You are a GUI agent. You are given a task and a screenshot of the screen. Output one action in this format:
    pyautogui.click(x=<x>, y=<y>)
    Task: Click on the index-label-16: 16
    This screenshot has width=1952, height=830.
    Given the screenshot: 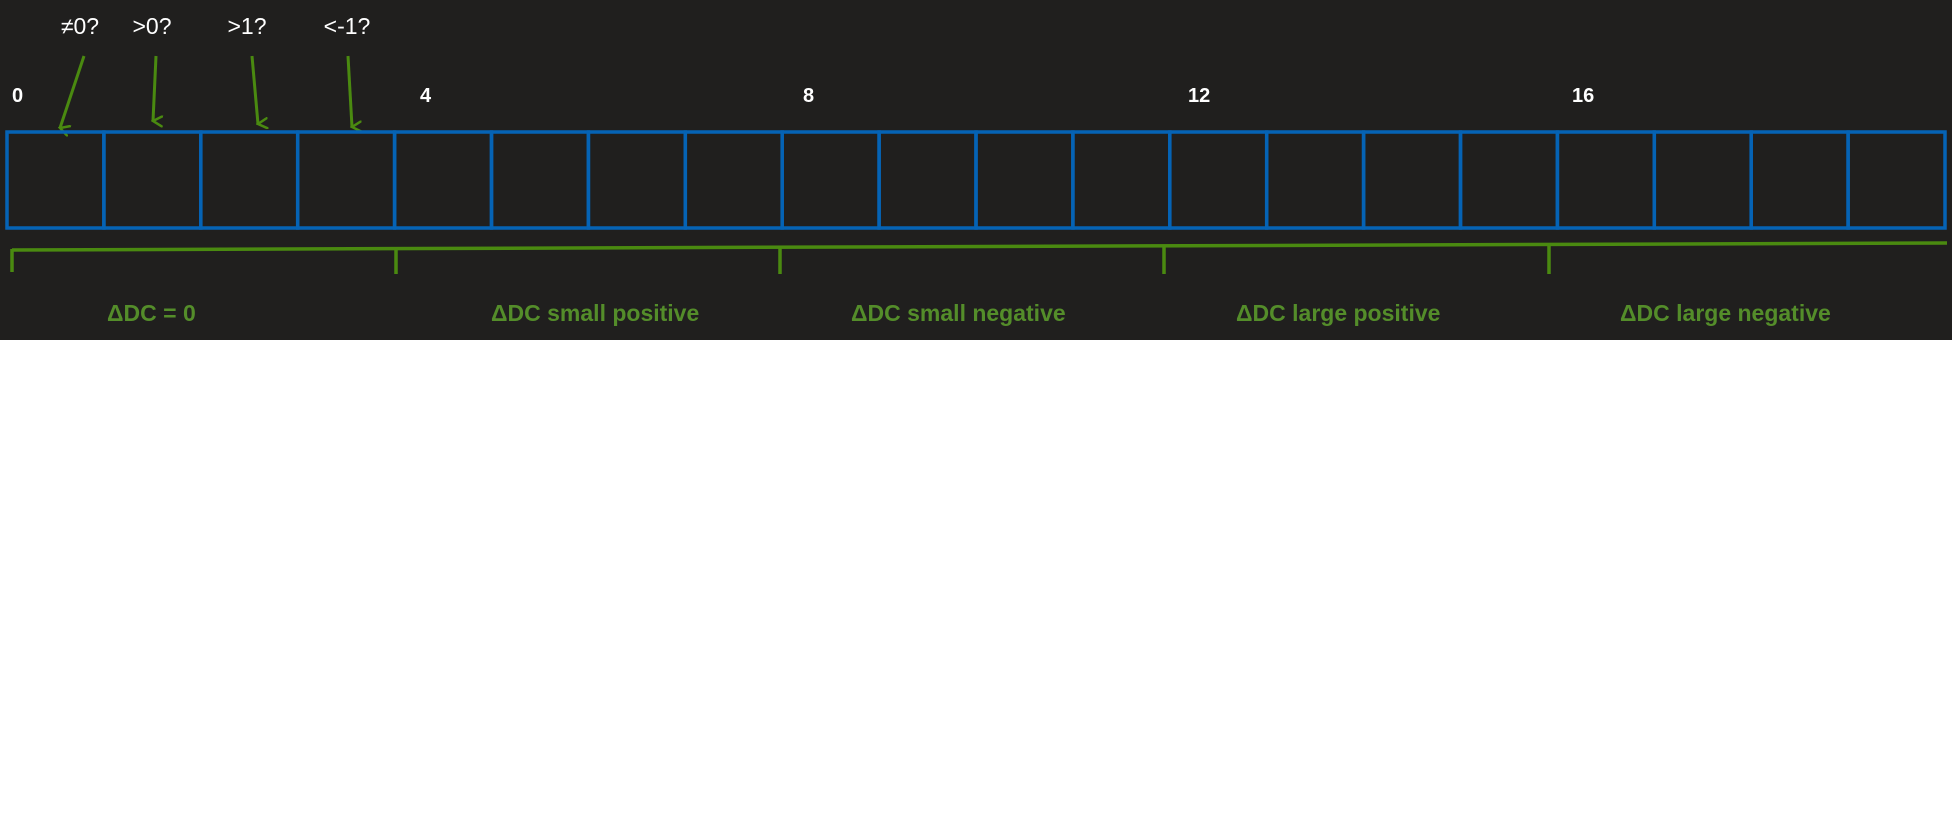 What is the action you would take?
    pyautogui.click(x=1583, y=96)
    